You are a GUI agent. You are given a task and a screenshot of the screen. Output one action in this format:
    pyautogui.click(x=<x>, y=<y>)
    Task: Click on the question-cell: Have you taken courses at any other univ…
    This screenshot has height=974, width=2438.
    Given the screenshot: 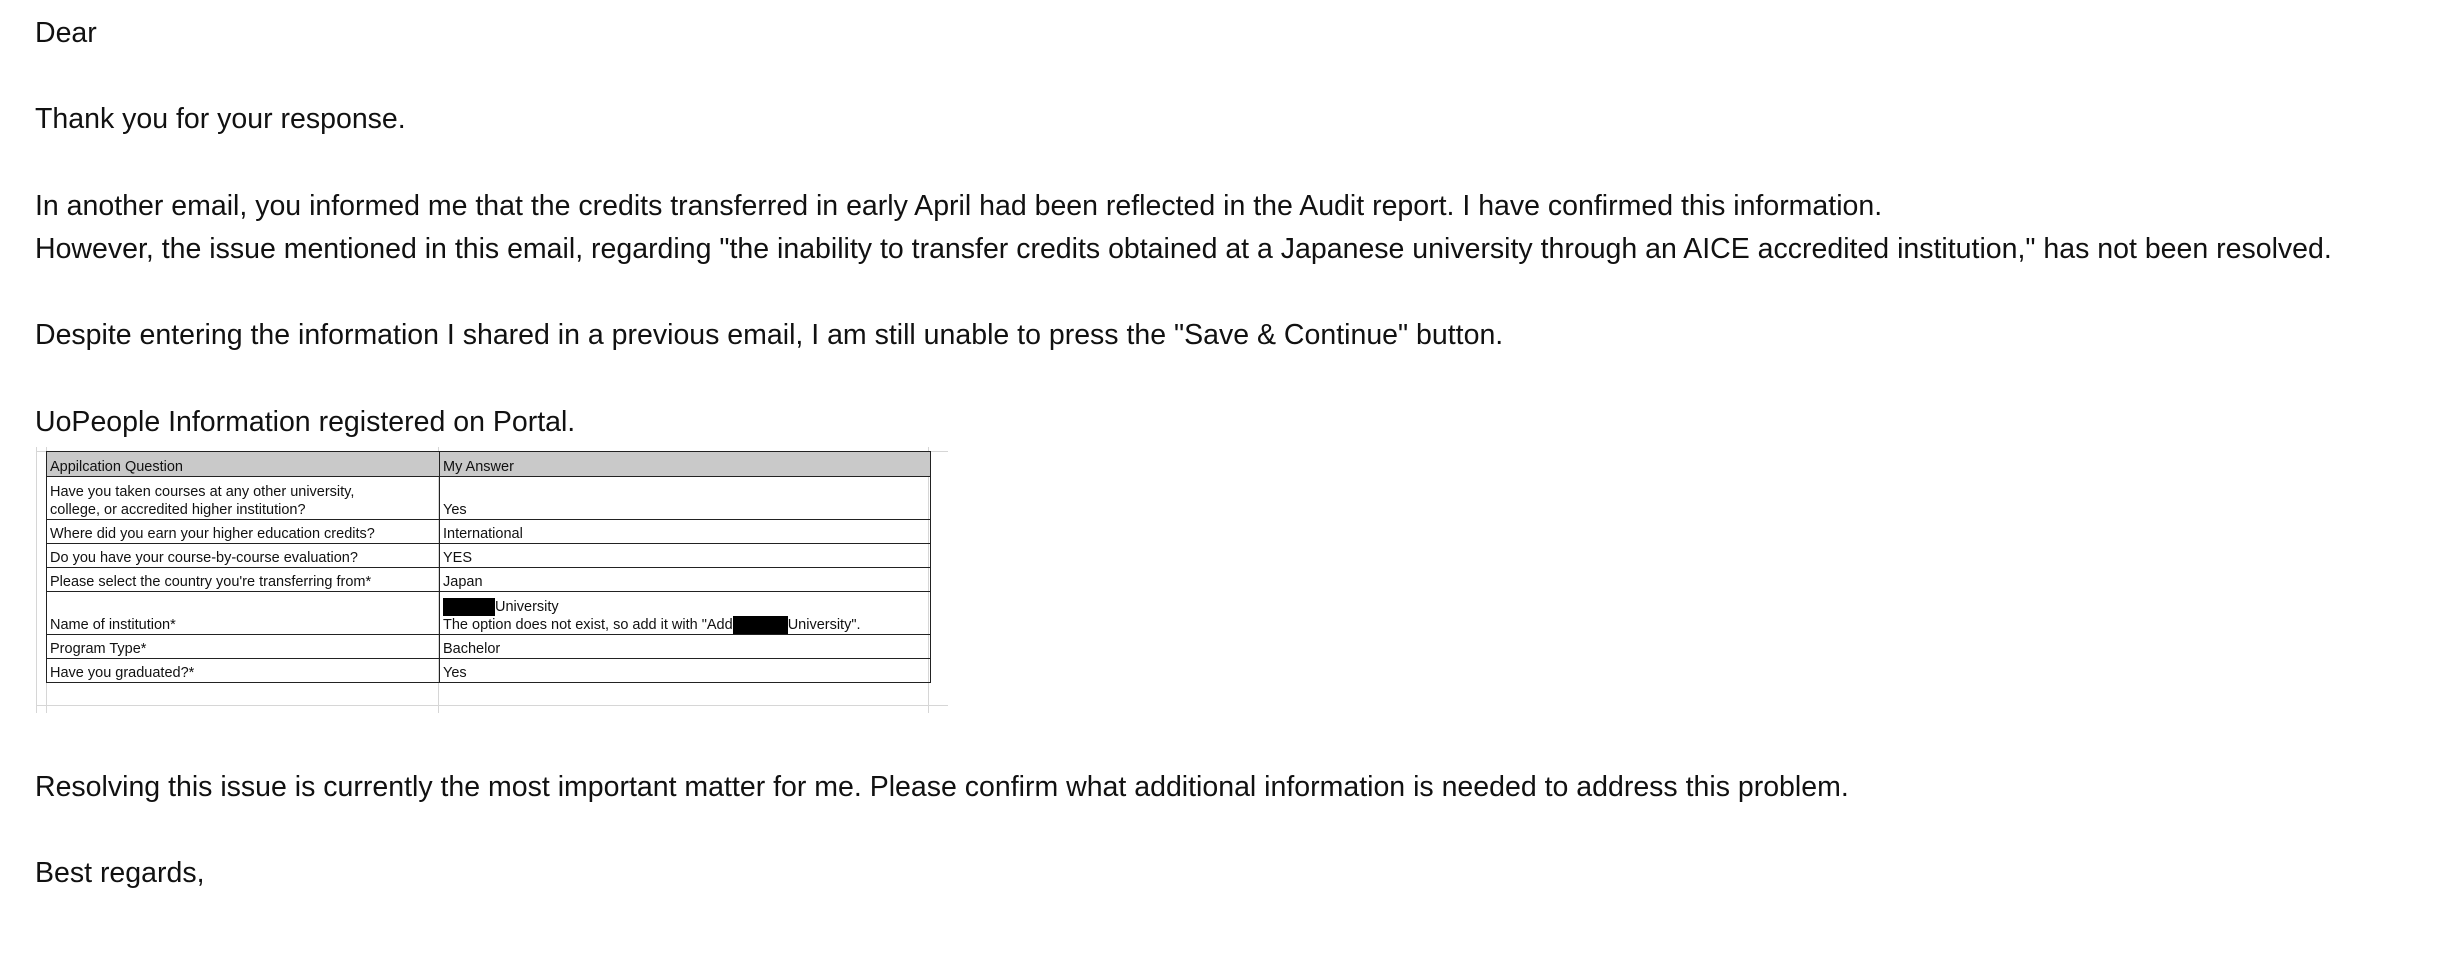 What is the action you would take?
    pyautogui.click(x=243, y=498)
    